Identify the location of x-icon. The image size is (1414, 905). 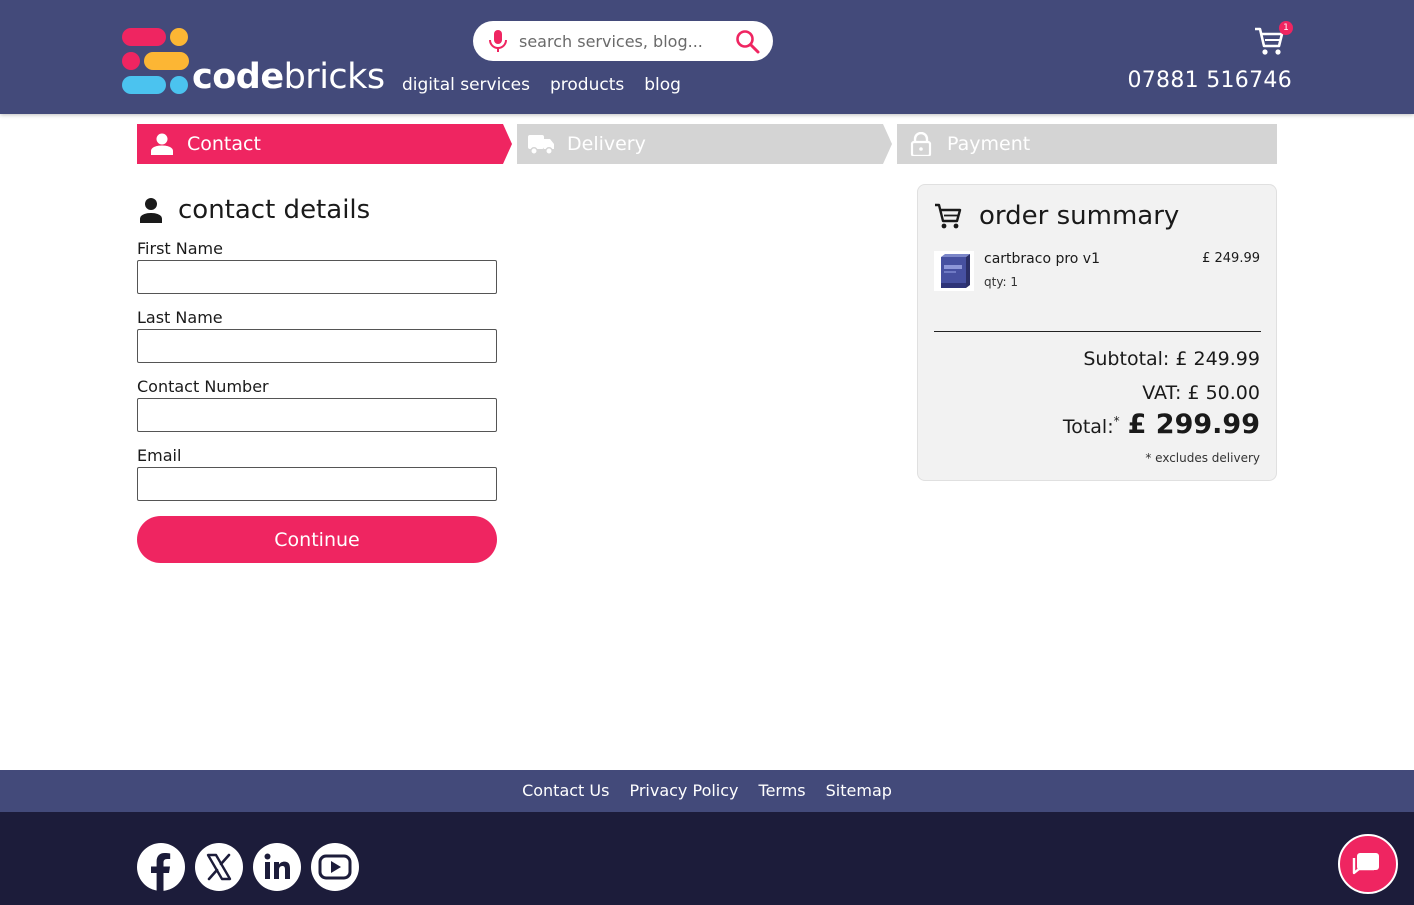
(219, 867).